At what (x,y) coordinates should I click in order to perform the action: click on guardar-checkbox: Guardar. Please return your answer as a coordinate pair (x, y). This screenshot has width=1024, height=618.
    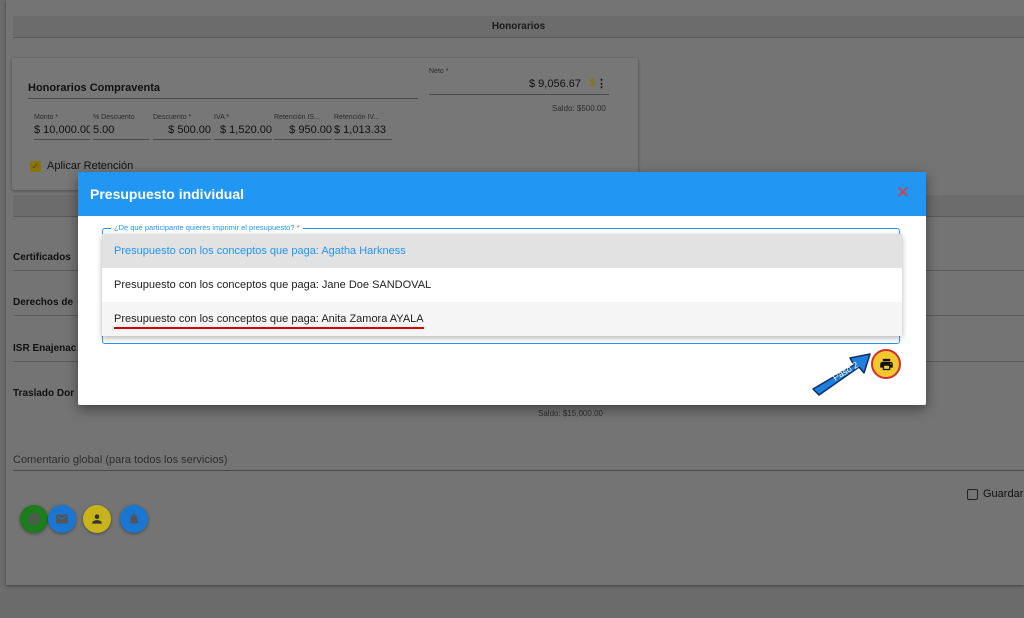
    Looking at the image, I should click on (995, 494).